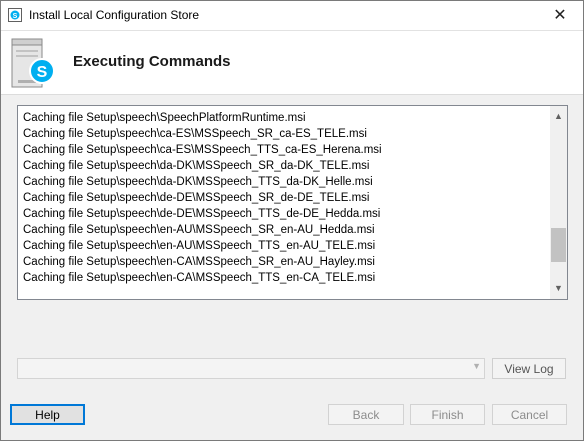 This screenshot has height=441, width=584. I want to click on finish-button: Finish, so click(447, 414).